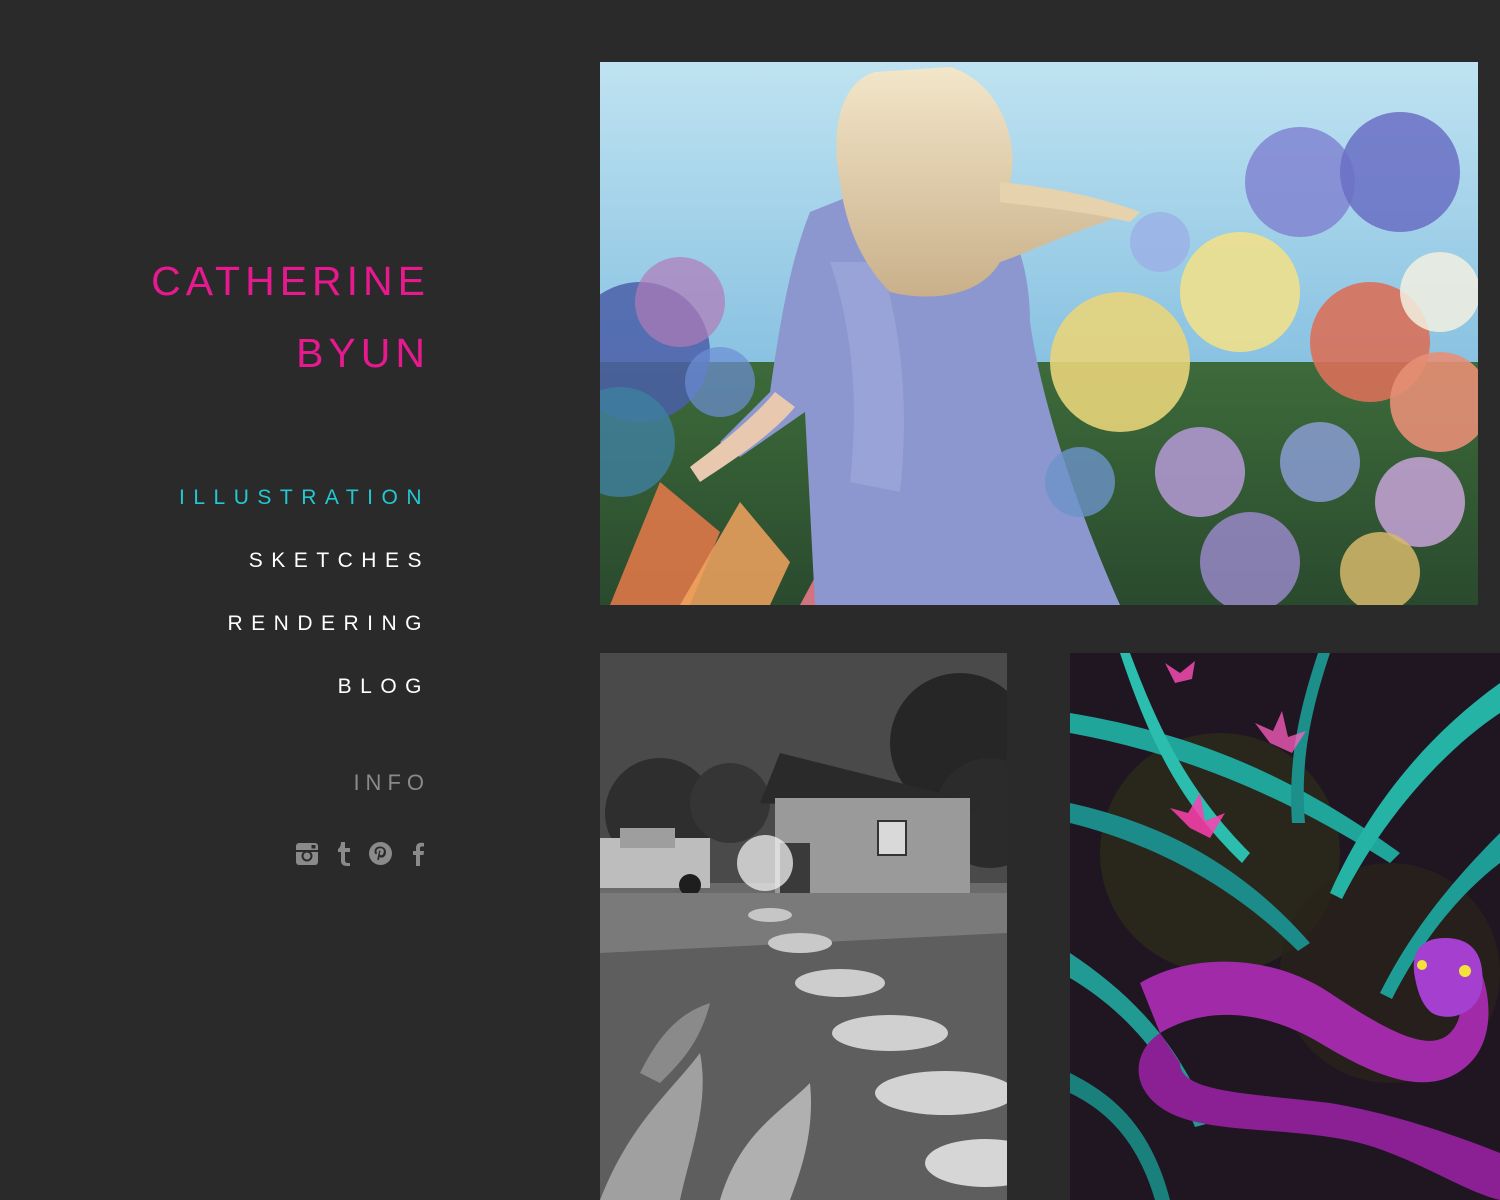 Image resolution: width=1500 pixels, height=1200 pixels. I want to click on tumblr-icon, so click(343, 853).